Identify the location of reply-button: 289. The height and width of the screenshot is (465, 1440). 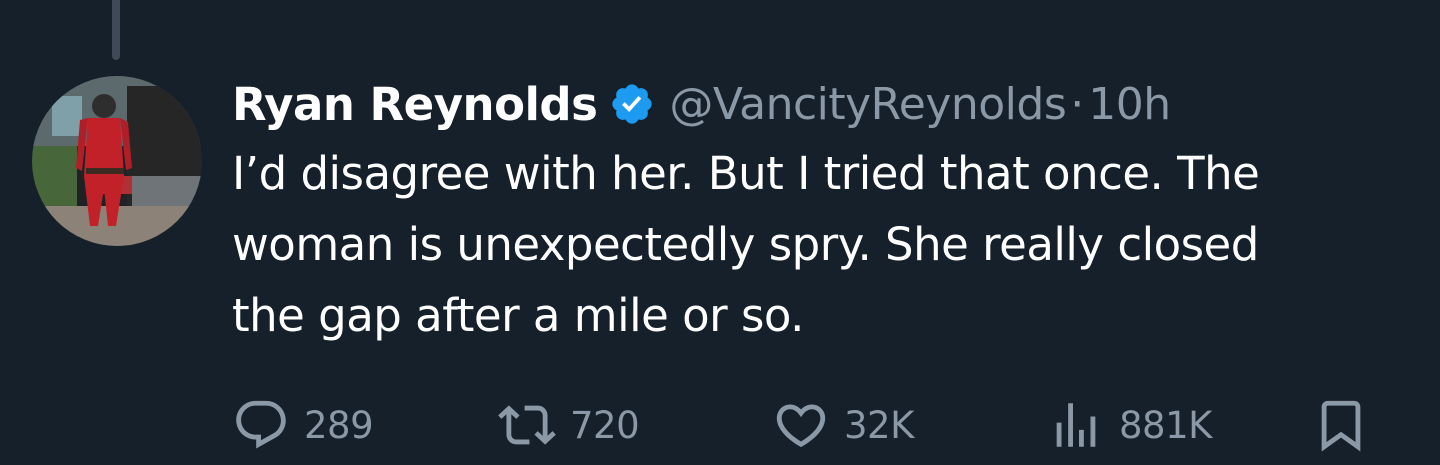
(303, 425).